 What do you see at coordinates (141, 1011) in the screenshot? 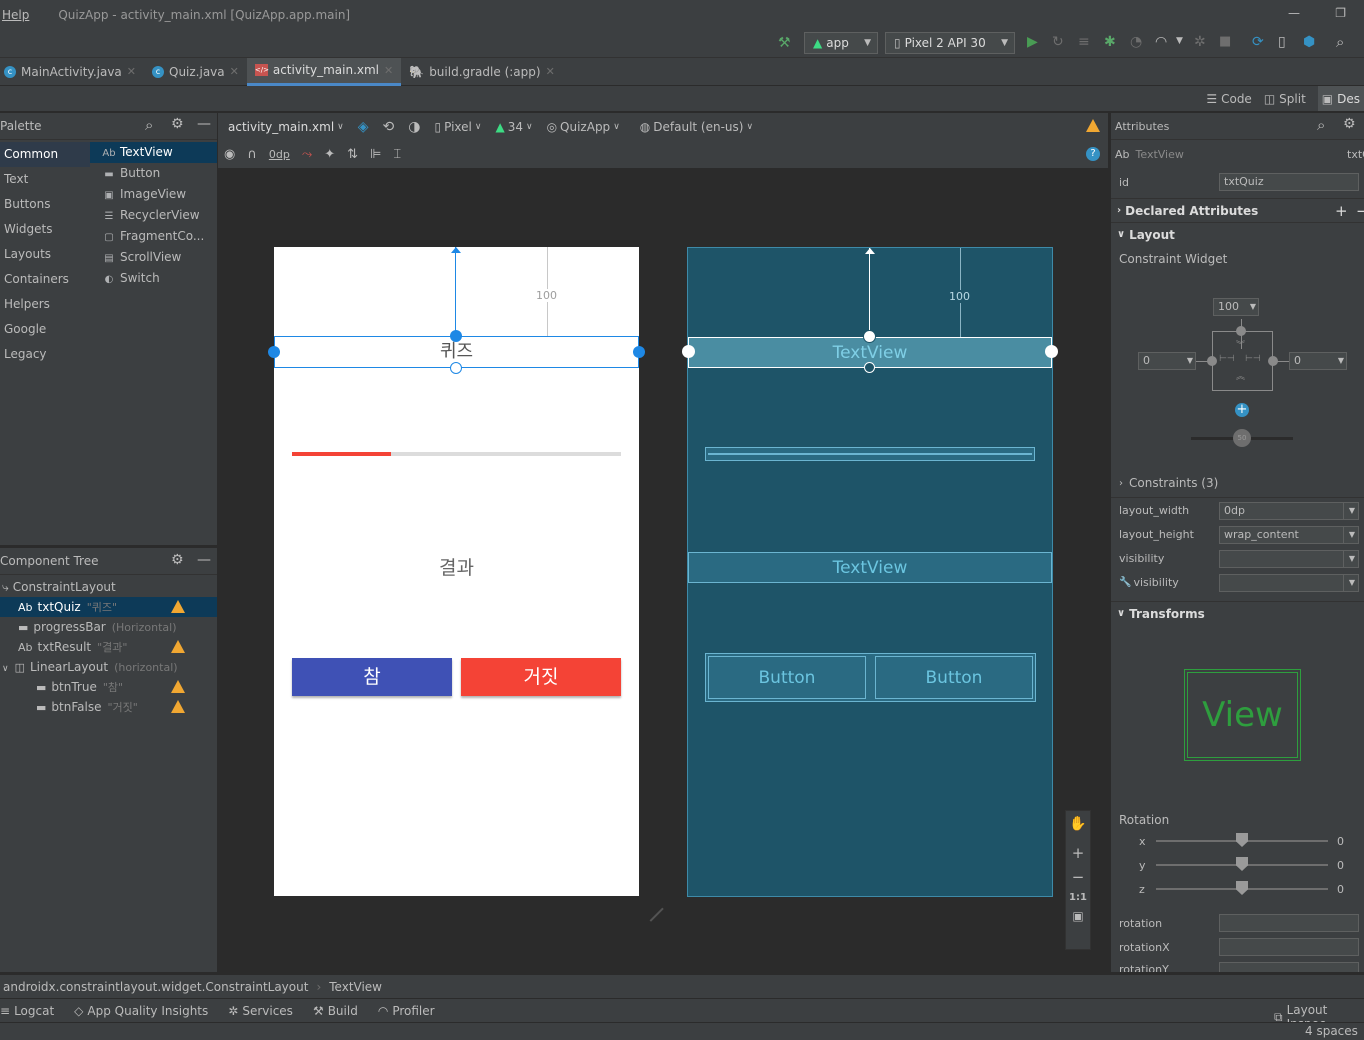
I see `app-quality-tool: ◇ App Quality Insights` at bounding box center [141, 1011].